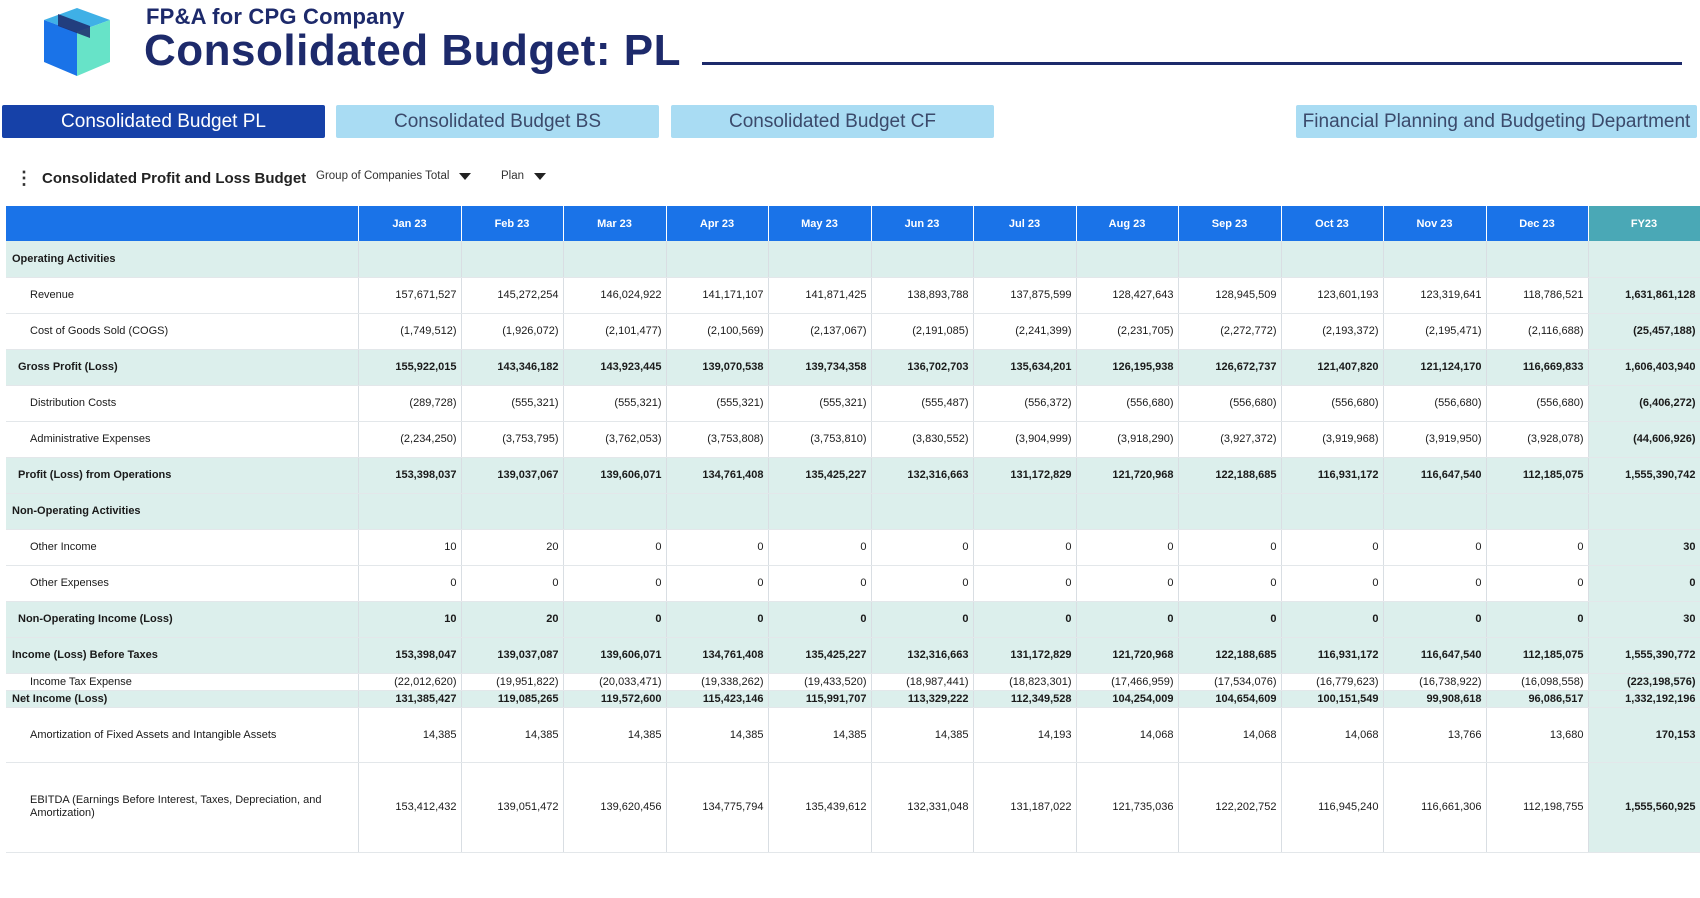  Describe the element at coordinates (1230, 403) in the screenshot. I see `value-cell: (556,680)` at that location.